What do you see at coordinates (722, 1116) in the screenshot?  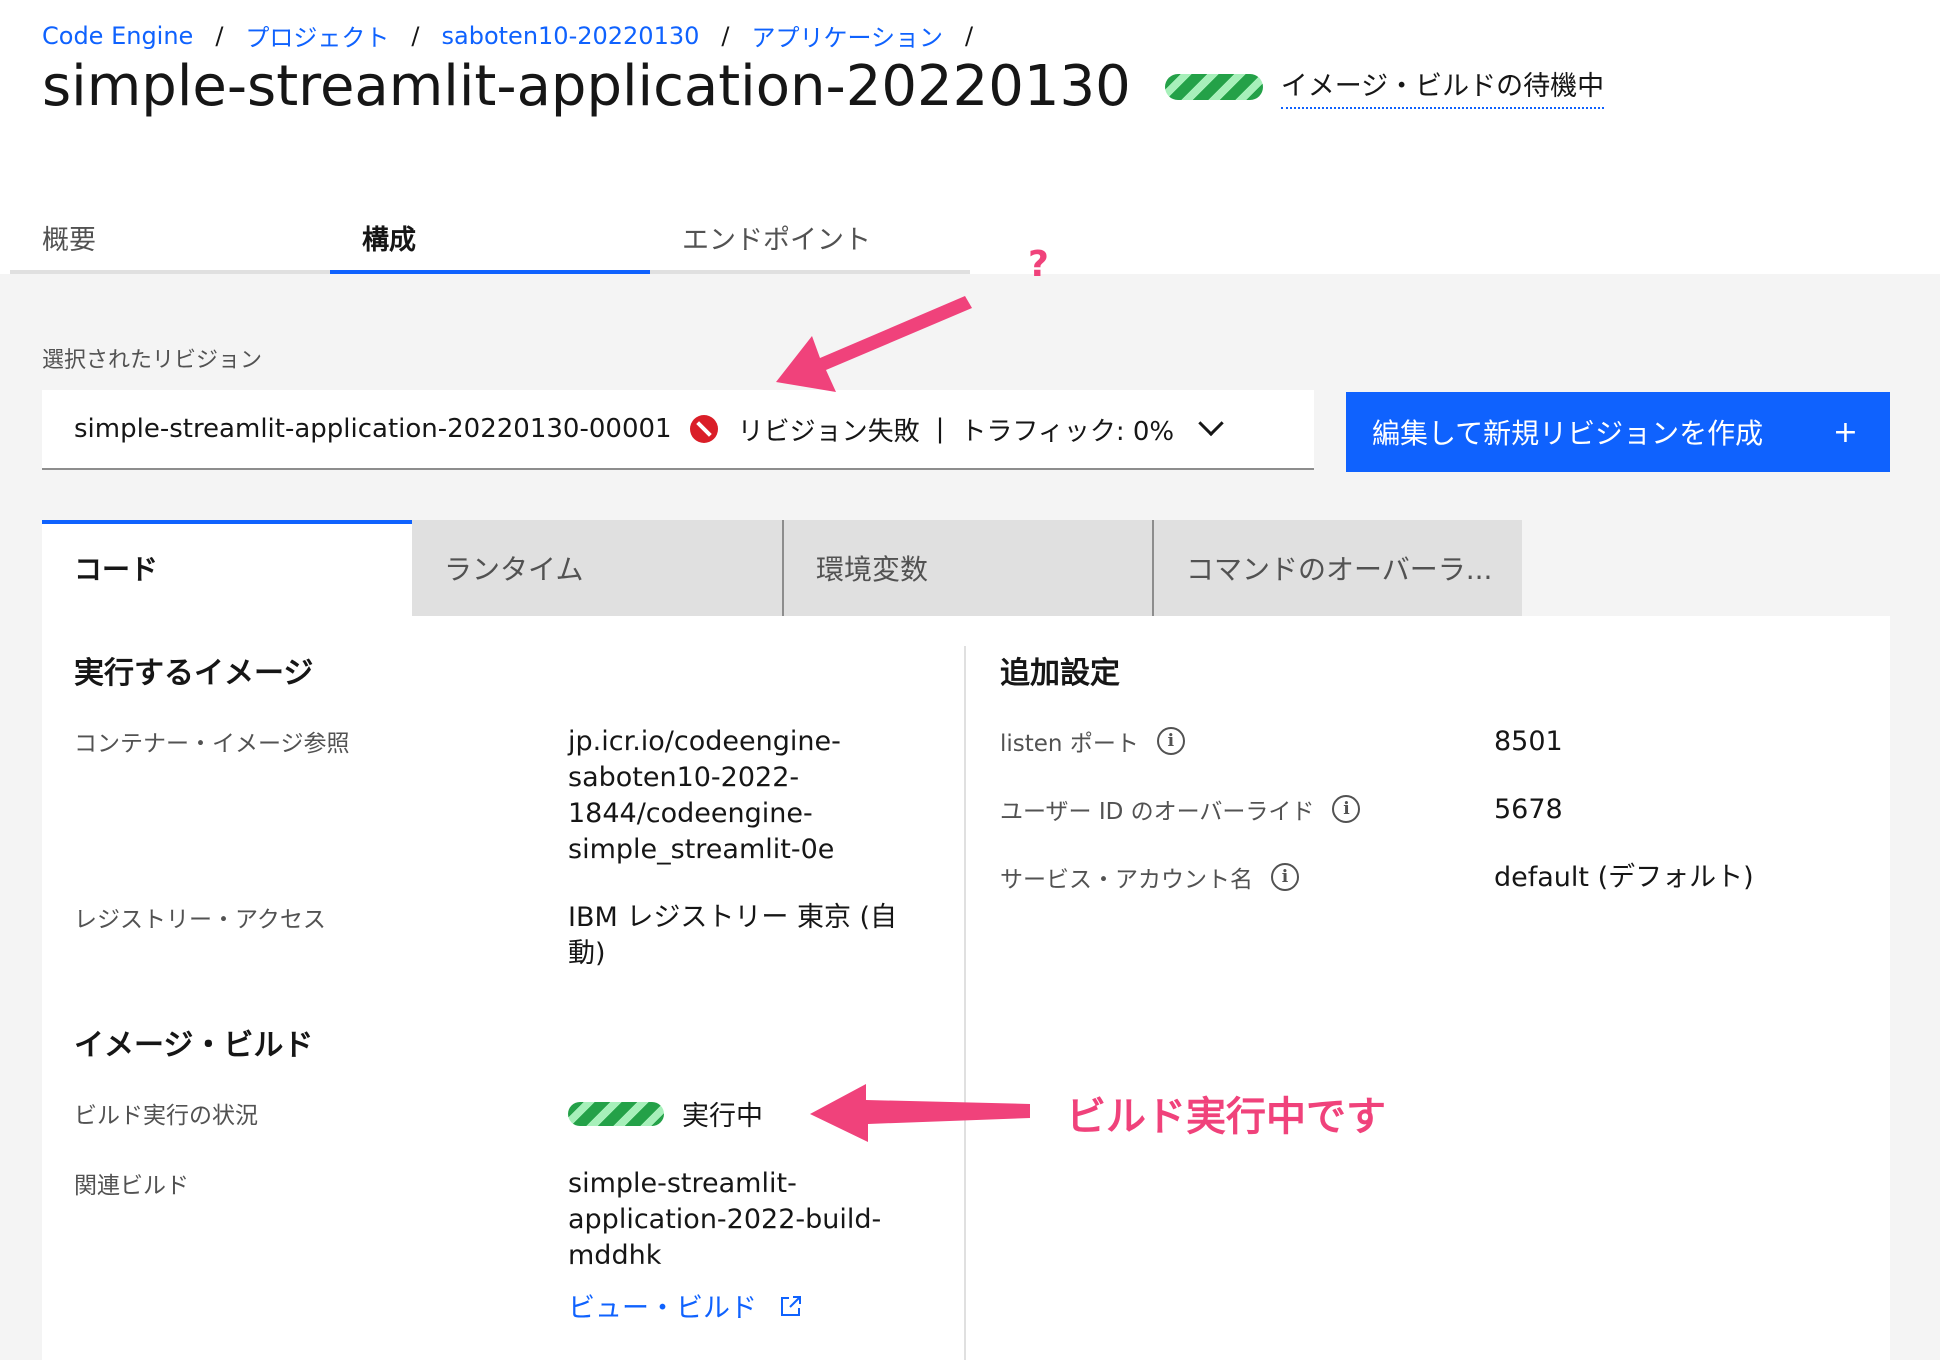 I see `build-status-value: 実行中` at bounding box center [722, 1116].